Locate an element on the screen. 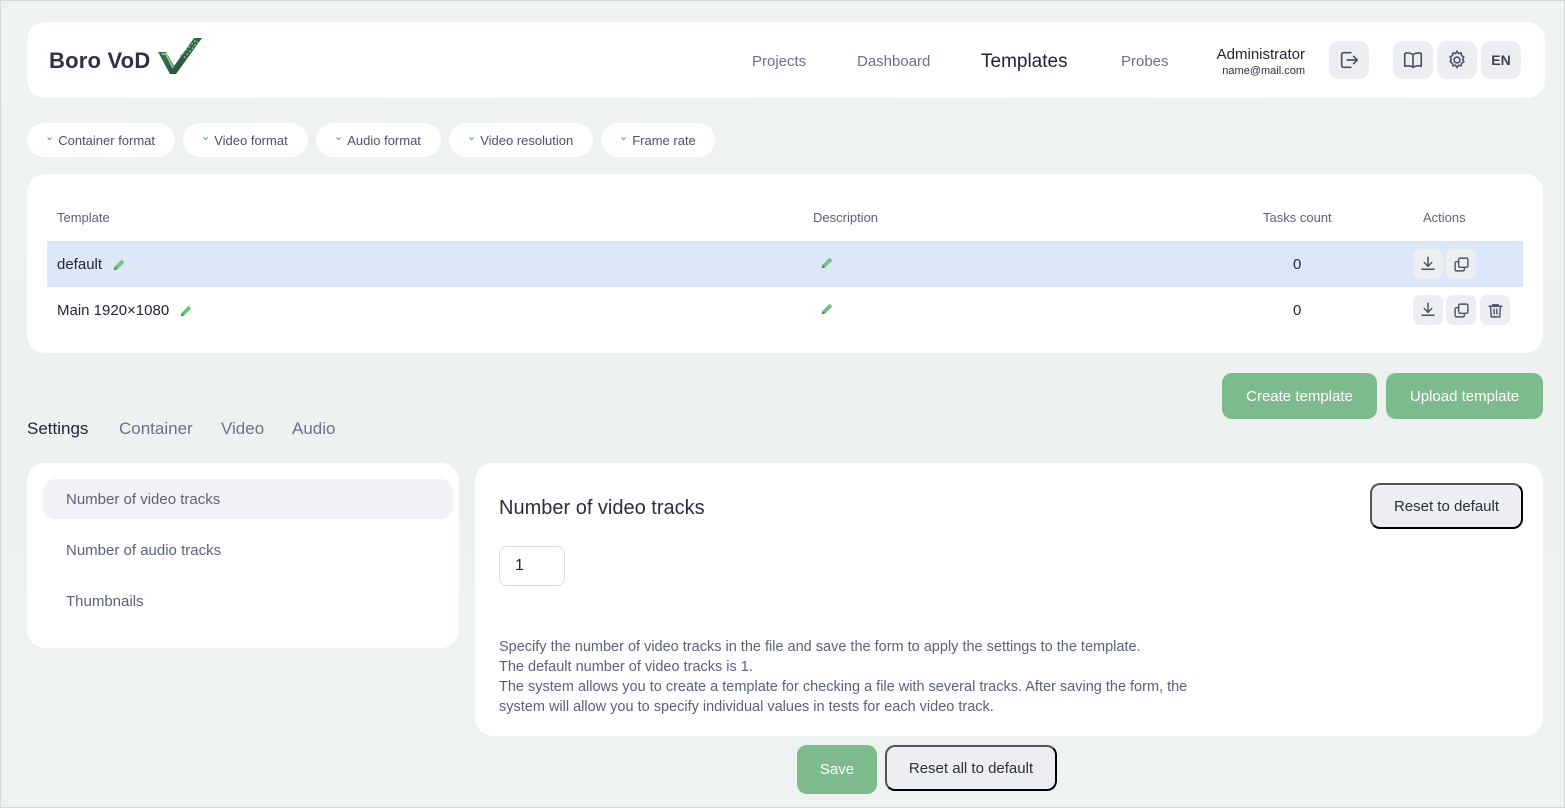 This screenshot has width=1565, height=808. filter-container-format: ⌄ Container format is located at coordinates (101, 140).